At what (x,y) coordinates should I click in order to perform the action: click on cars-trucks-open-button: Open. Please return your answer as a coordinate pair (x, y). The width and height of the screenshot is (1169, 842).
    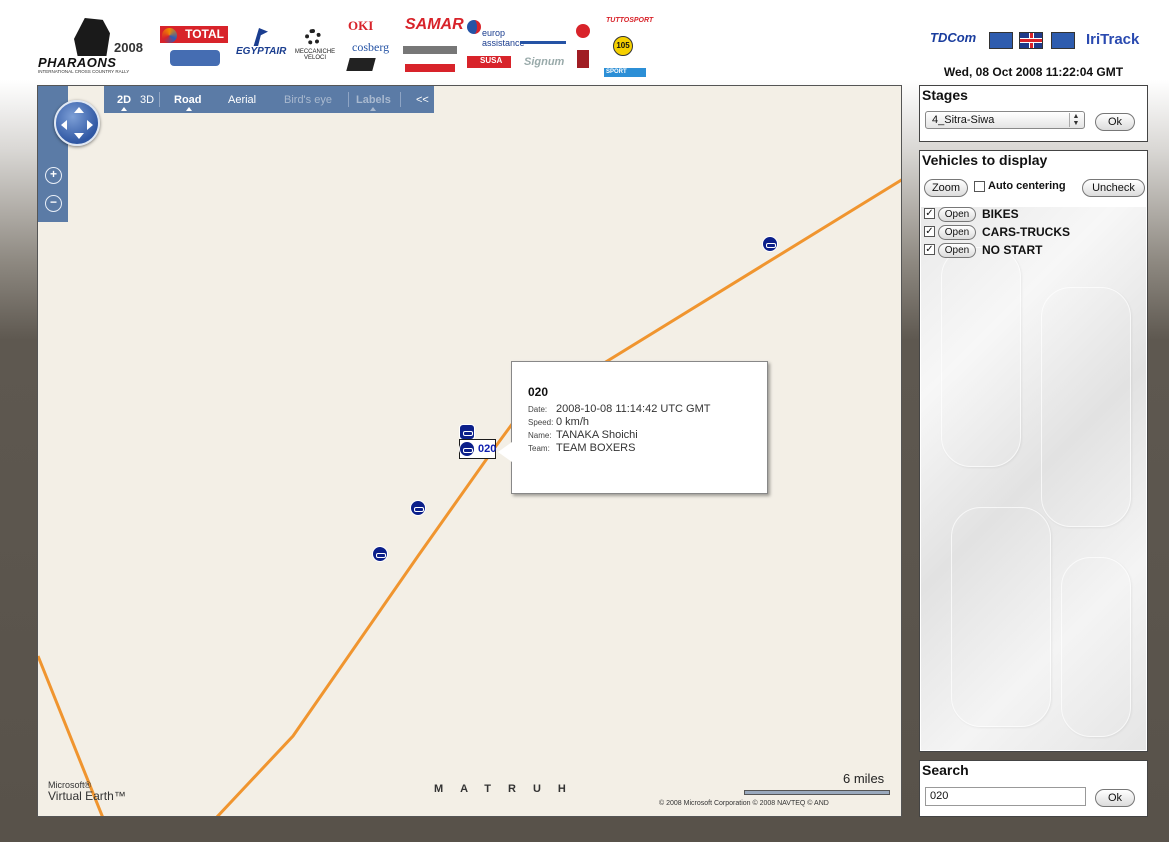
    Looking at the image, I should click on (957, 232).